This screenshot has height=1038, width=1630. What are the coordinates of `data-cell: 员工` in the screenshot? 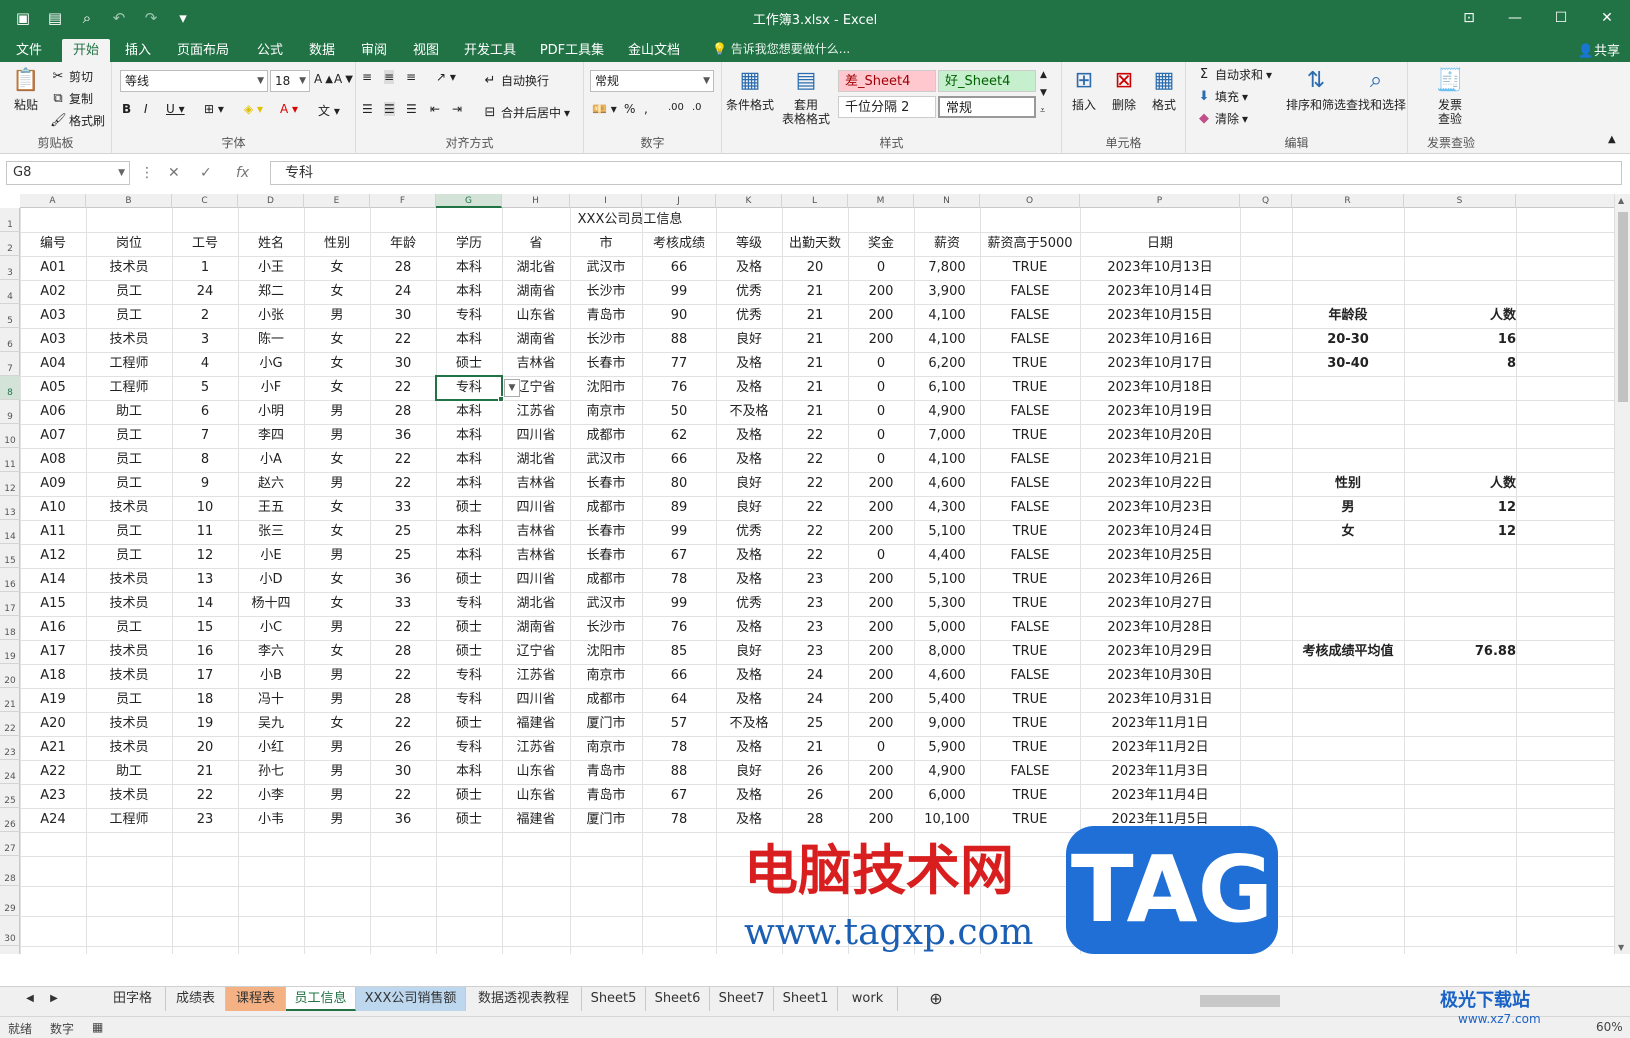 It's located at (129, 460).